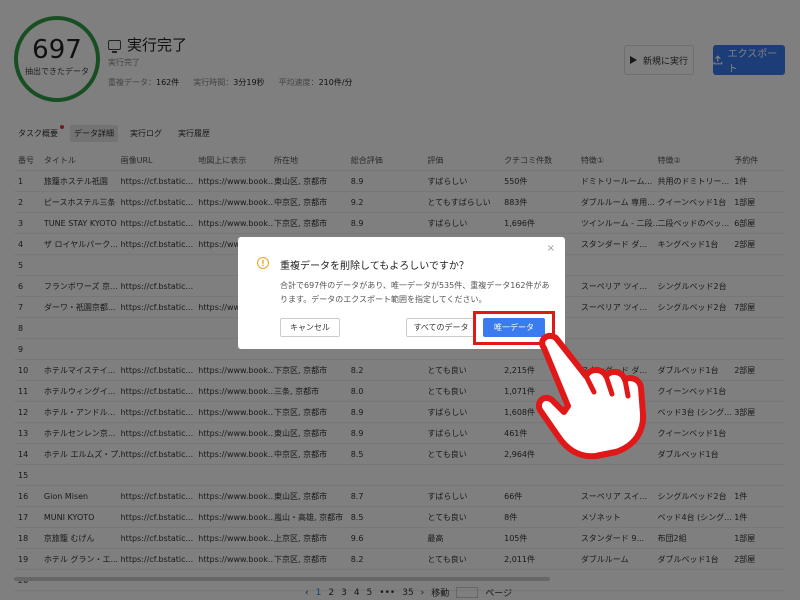 Image resolution: width=800 pixels, height=600 pixels. Describe the element at coordinates (441, 327) in the screenshot. I see `all-data-button: すべてのデータ` at that location.